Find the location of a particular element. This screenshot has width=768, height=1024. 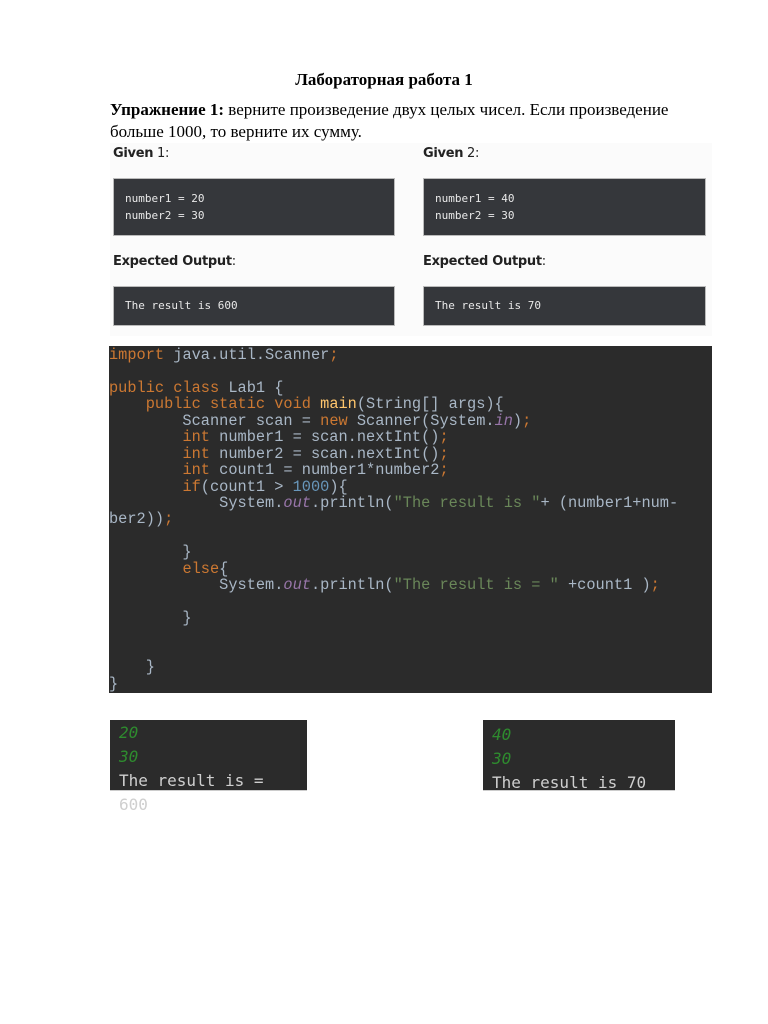

console-input: 20 is located at coordinates (129, 732).